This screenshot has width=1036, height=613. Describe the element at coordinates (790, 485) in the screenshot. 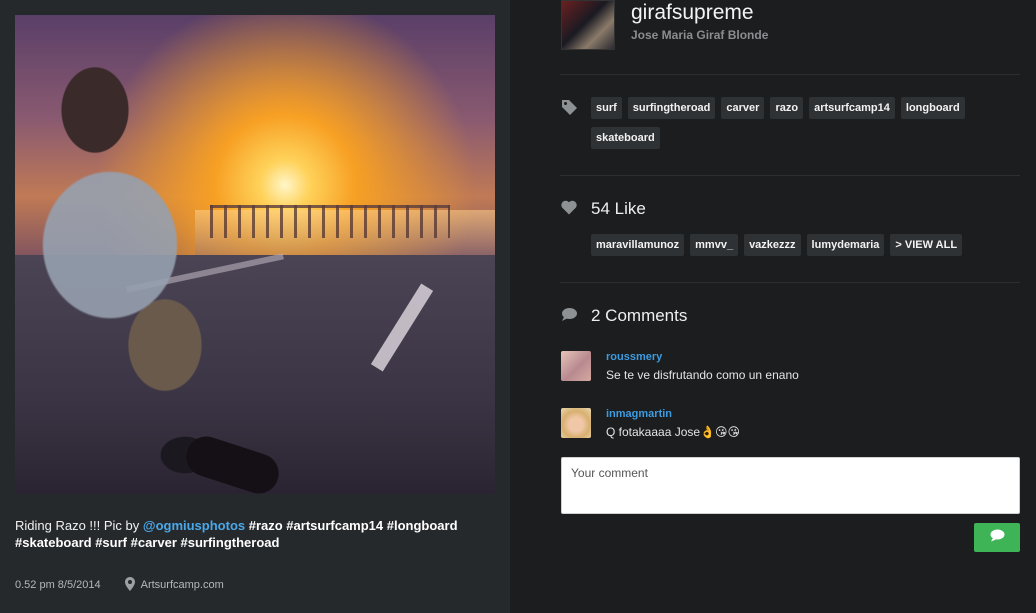

I see `comment-input` at that location.